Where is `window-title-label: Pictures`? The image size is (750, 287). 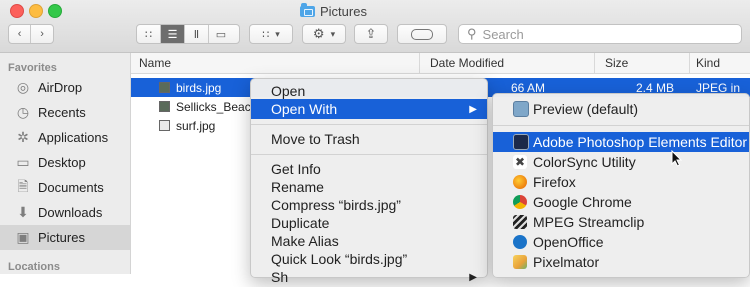
window-title-label: Pictures is located at coordinates (343, 11).